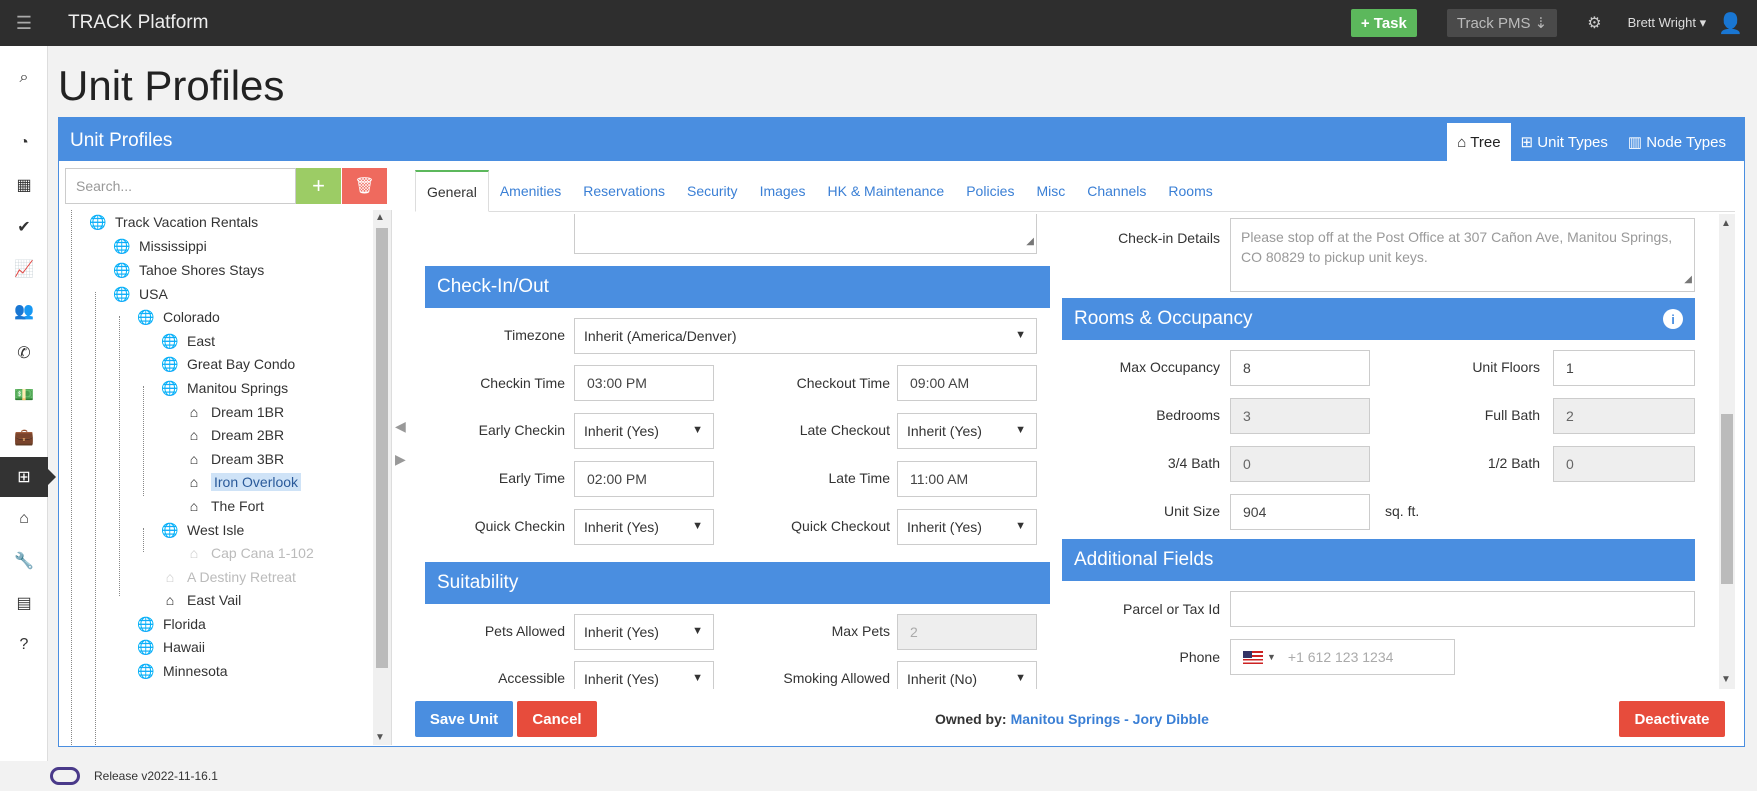 The width and height of the screenshot is (1757, 791). I want to click on tab-amenities: Amenities, so click(530, 191).